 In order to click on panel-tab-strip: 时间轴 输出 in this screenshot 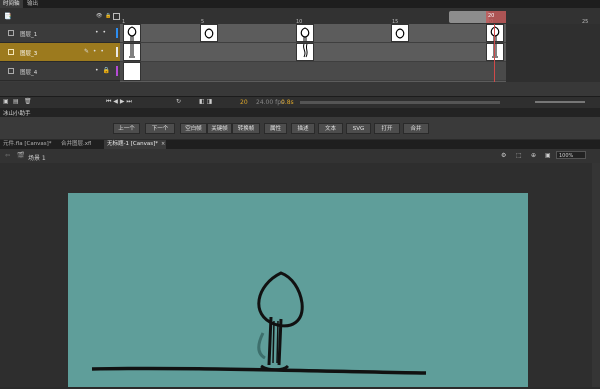, I will do `click(300, 4)`.